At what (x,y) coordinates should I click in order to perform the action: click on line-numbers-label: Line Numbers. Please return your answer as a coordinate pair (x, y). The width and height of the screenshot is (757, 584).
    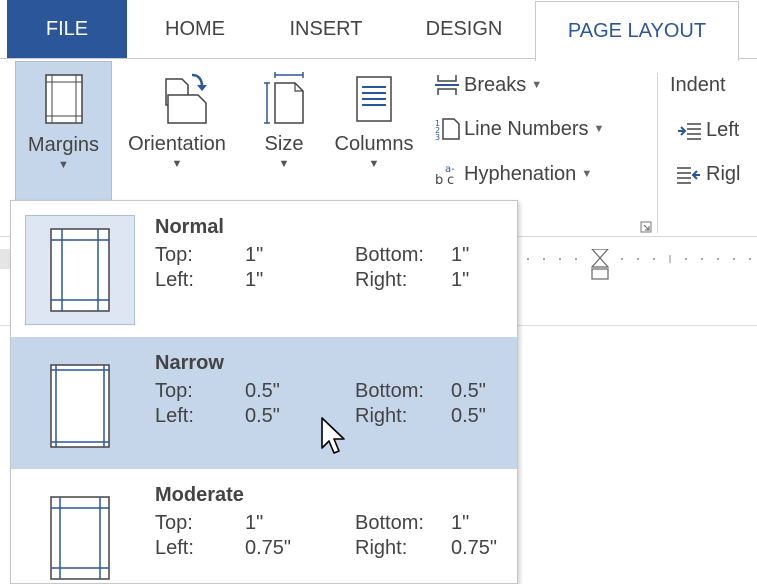
    Looking at the image, I should click on (526, 128).